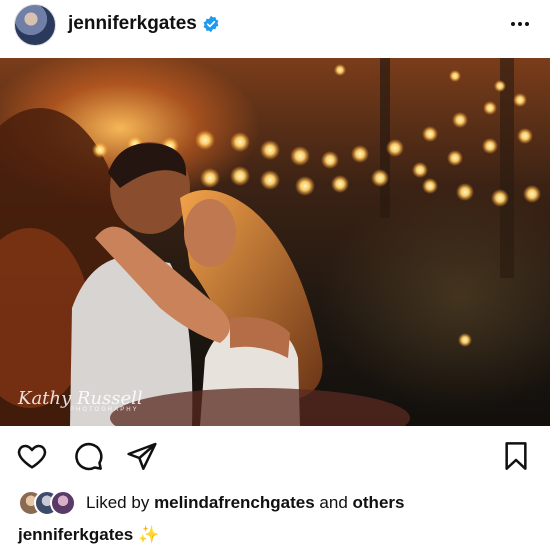 The height and width of the screenshot is (550, 550). I want to click on send-icon, so click(142, 456).